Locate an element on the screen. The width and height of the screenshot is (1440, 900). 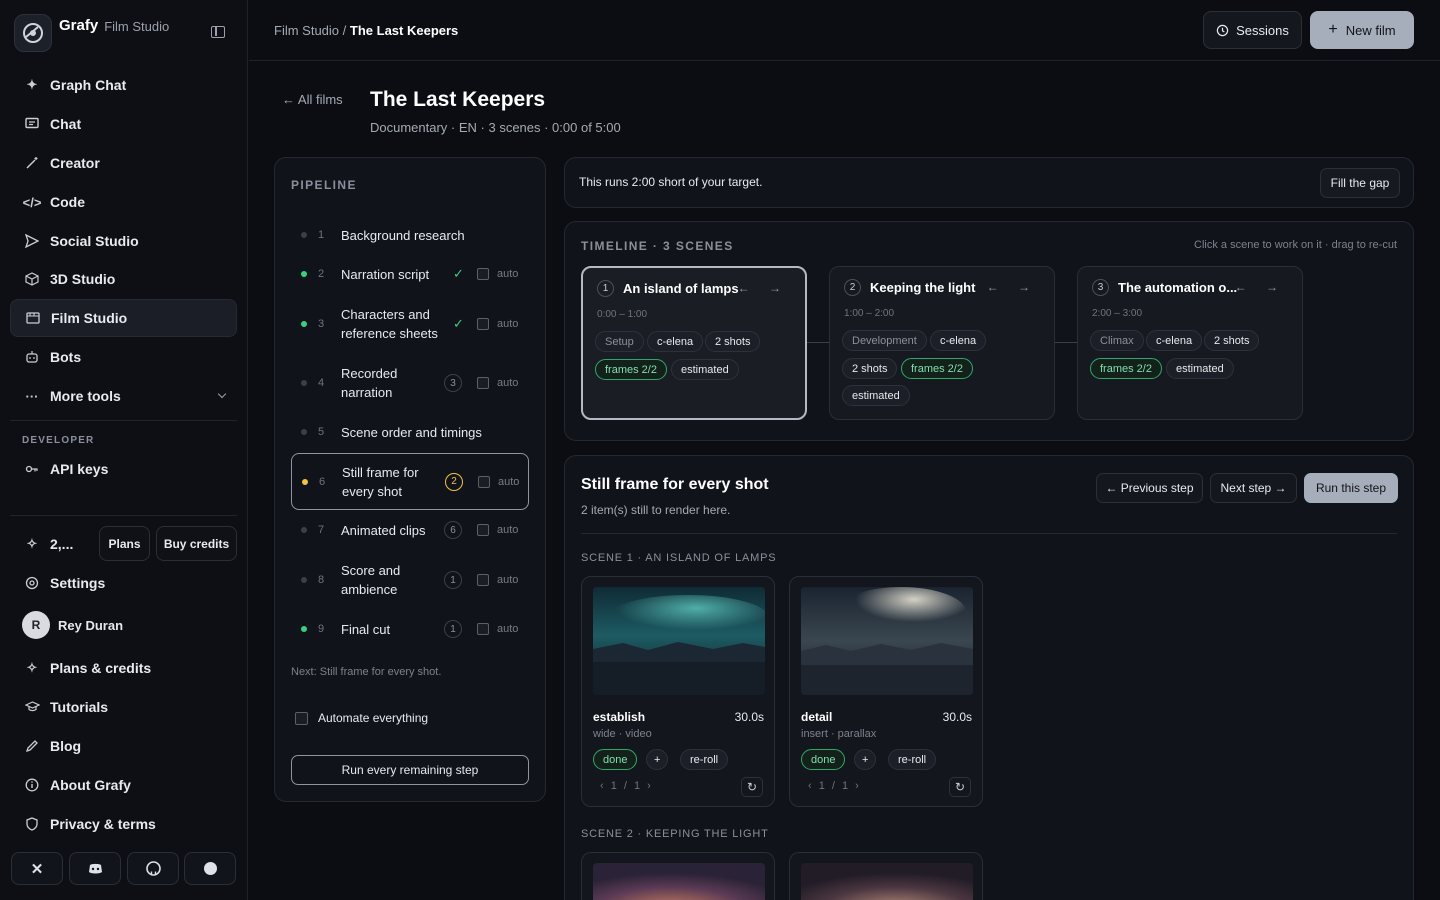
pipeline-step: 3 Characters and reference sheets ✓ auto is located at coordinates (410, 324).